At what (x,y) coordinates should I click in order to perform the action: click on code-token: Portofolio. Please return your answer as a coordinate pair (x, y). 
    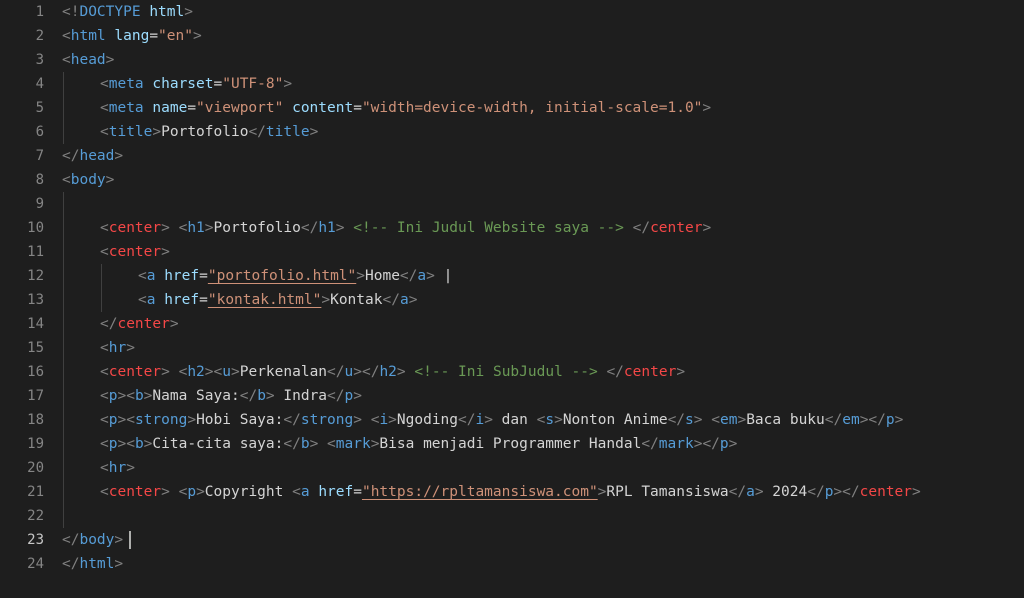
    Looking at the image, I should click on (205, 132).